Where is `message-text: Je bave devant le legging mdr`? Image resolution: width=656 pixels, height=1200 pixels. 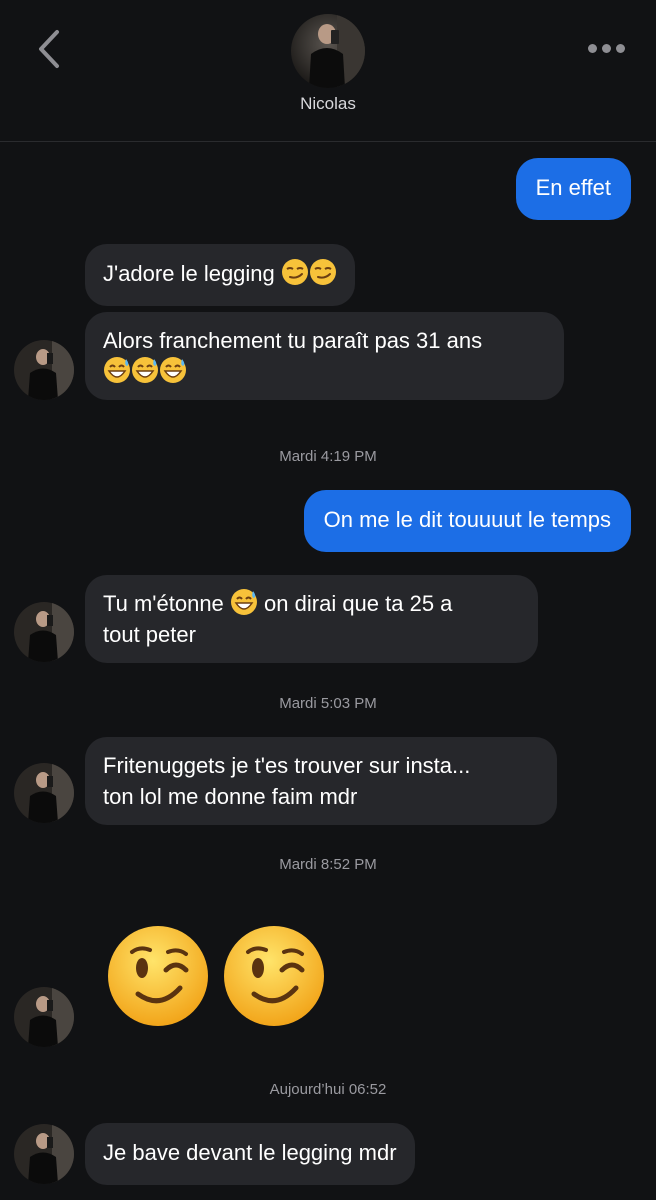 message-text: Je bave devant le legging mdr is located at coordinates (250, 1152).